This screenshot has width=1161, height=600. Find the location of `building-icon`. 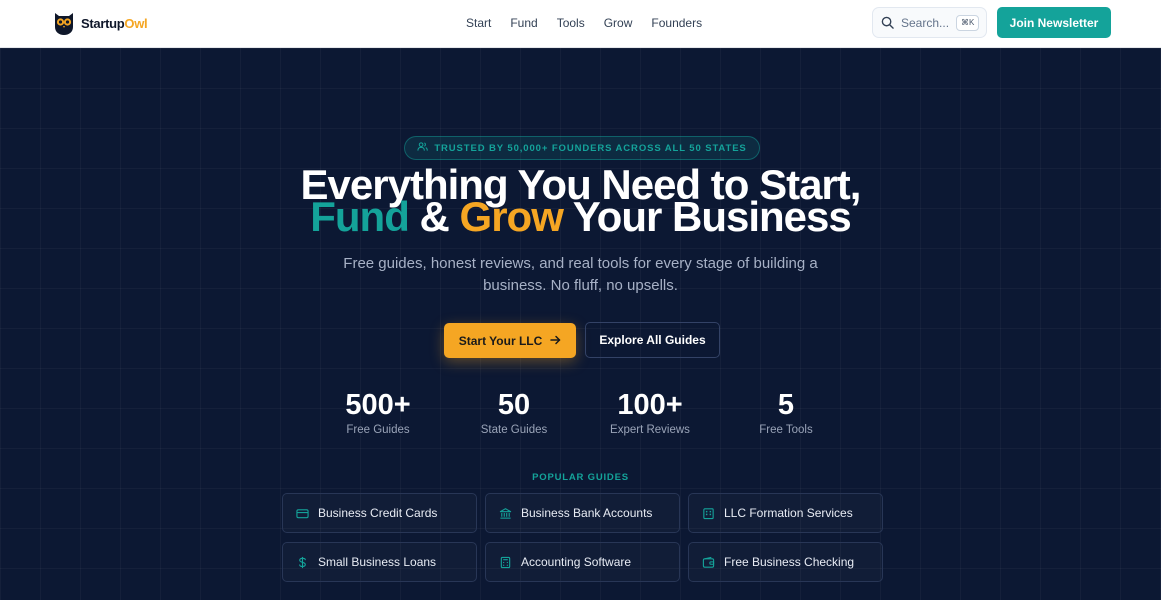

building-icon is located at coordinates (708, 513).